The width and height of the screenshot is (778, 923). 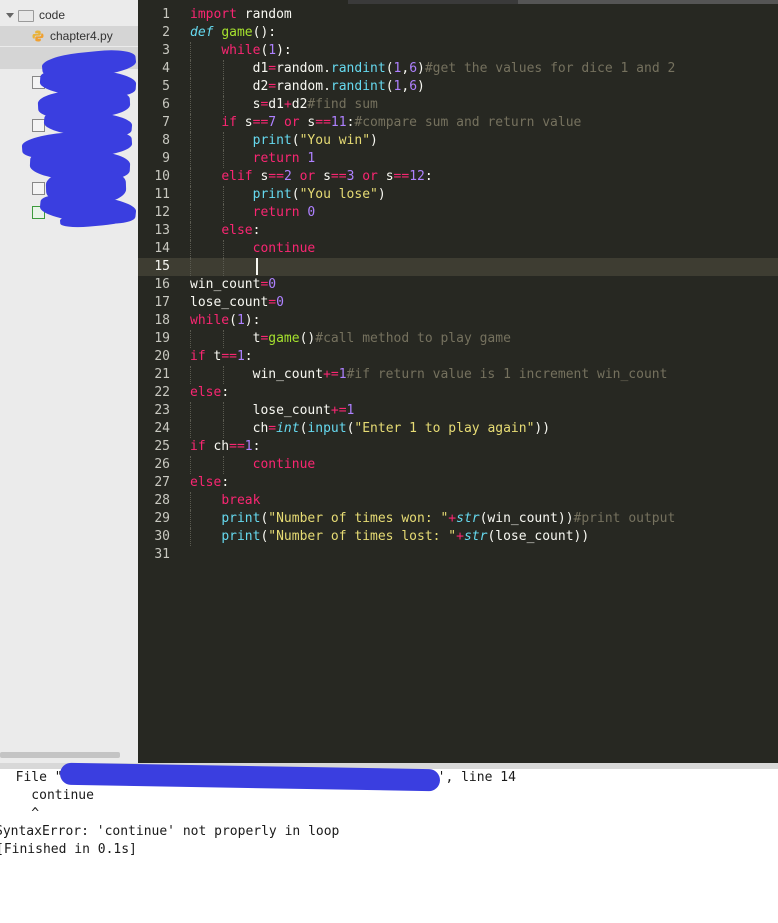 I want to click on chevron-down-icon, so click(x=10, y=16).